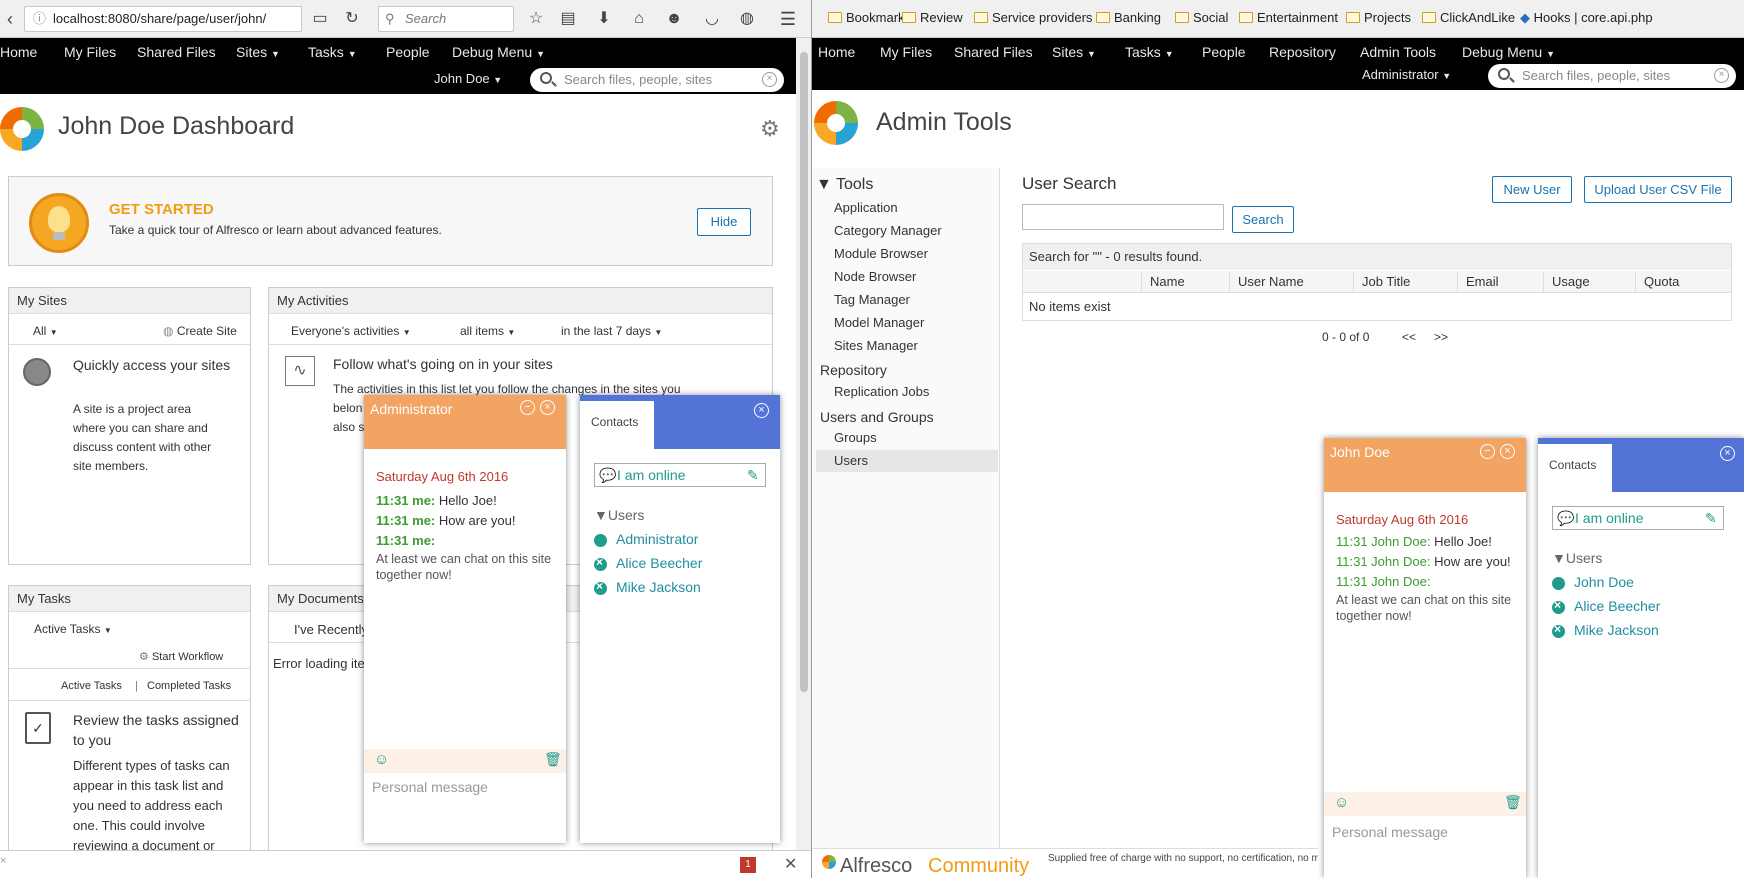 The image size is (1744, 878). I want to click on addon-icon: ◍, so click(747, 19).